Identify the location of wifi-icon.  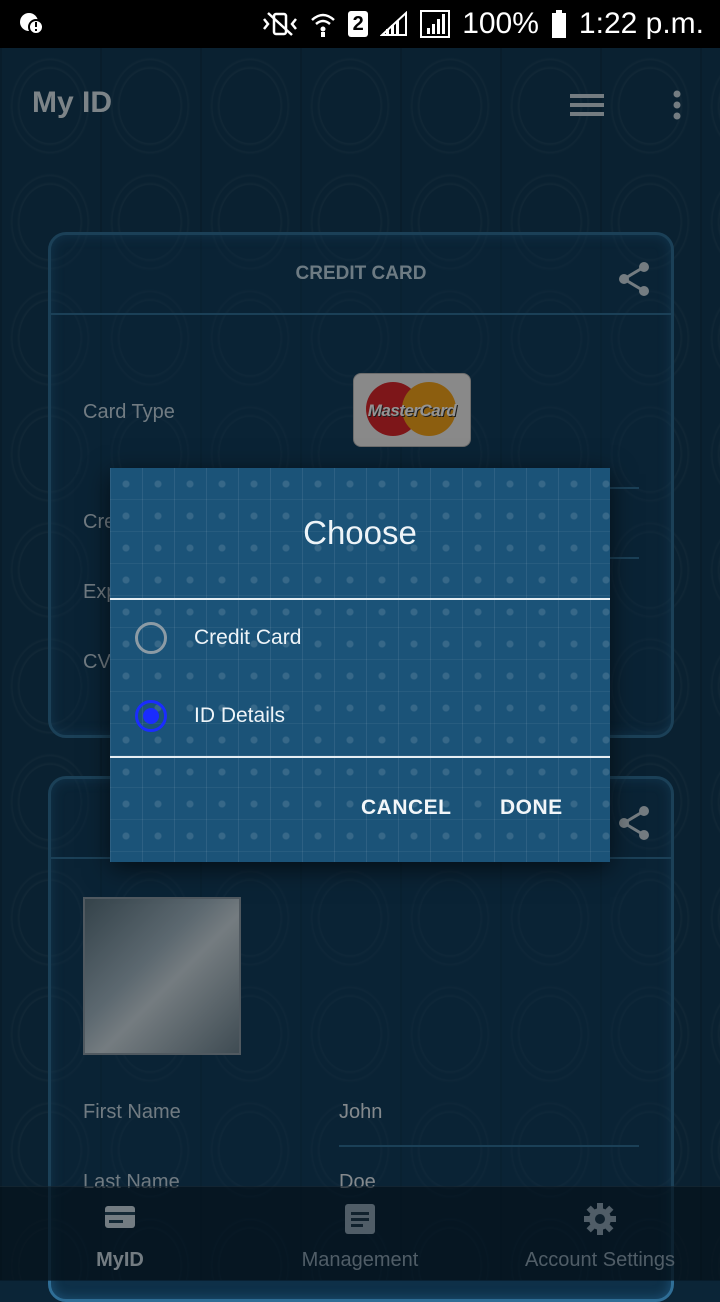
(323, 25).